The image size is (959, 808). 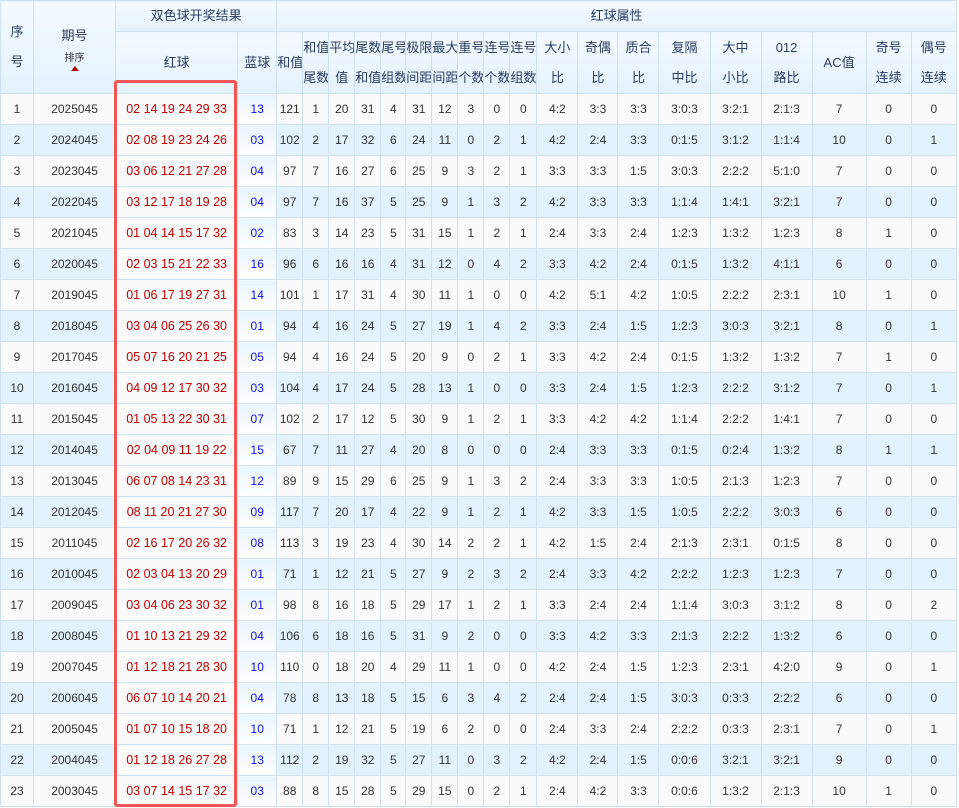 I want to click on cell-red-balls: 02 03 04 13 20 29, so click(x=177, y=574).